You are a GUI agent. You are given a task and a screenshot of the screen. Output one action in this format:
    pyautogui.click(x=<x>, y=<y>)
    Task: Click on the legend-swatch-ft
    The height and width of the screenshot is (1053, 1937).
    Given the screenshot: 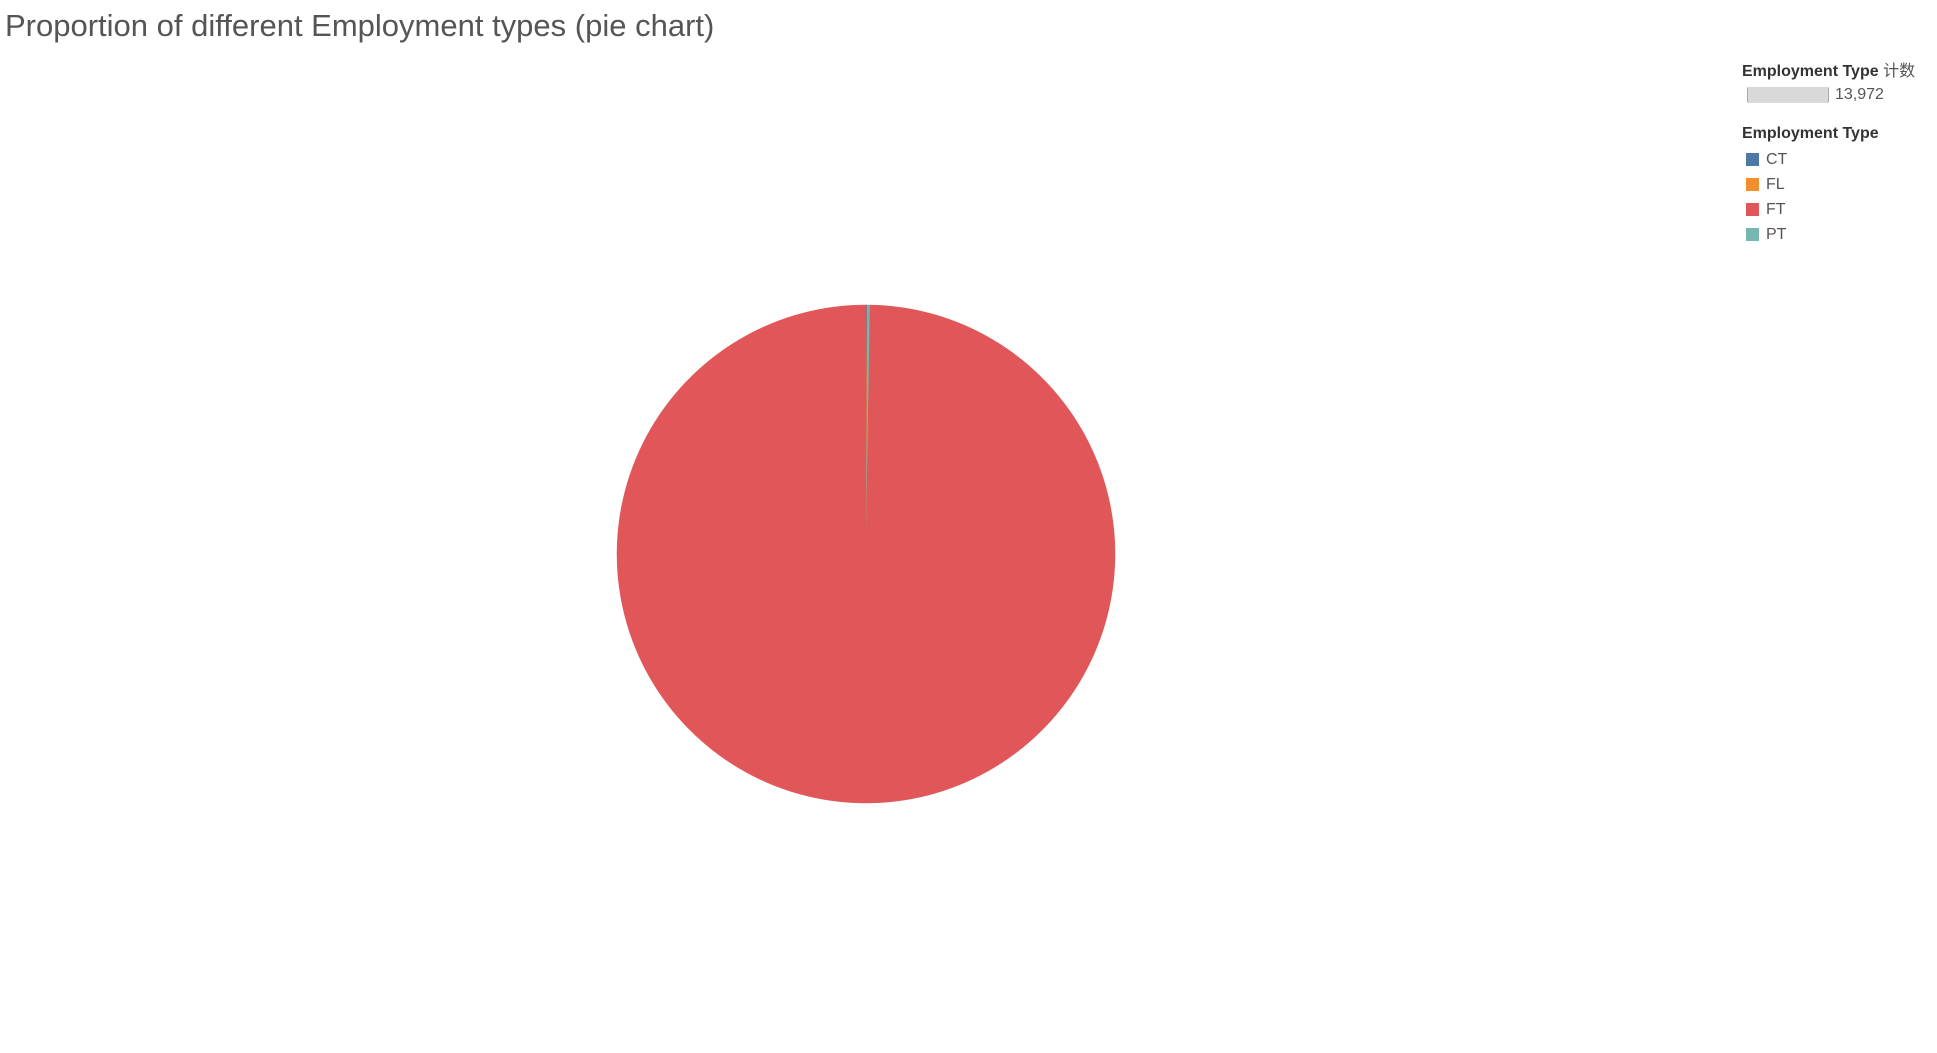 What is the action you would take?
    pyautogui.click(x=1752, y=209)
    